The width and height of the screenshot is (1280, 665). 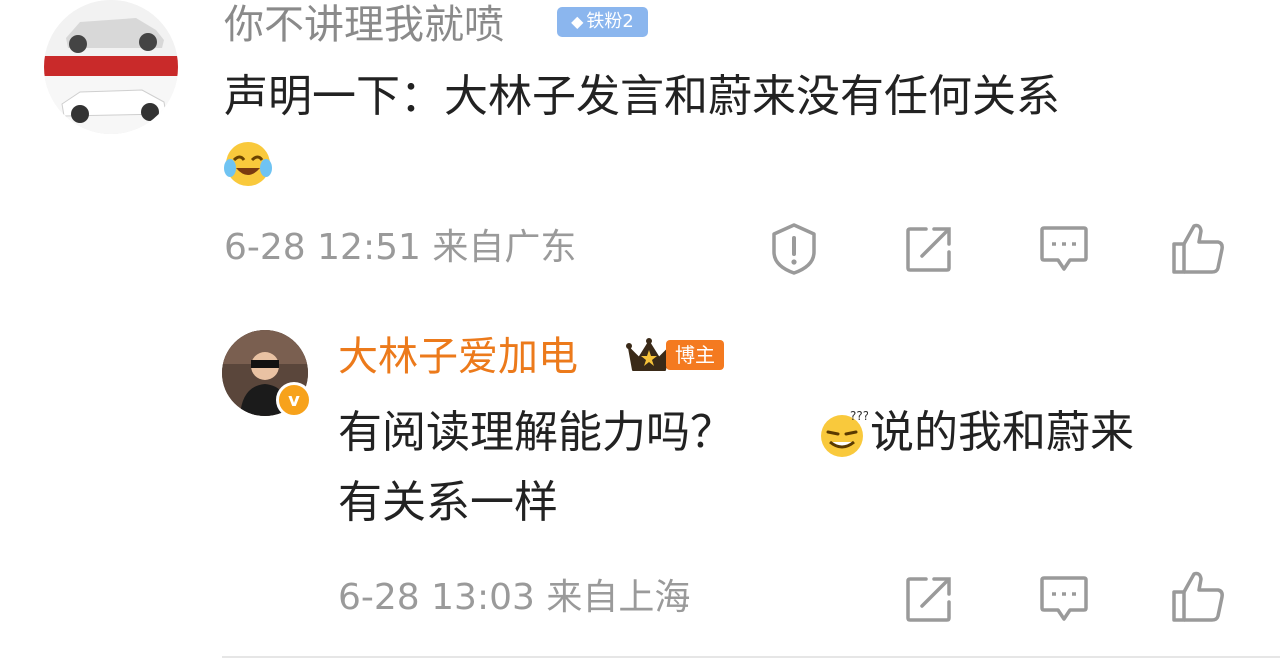 What do you see at coordinates (1198, 598) in the screenshot?
I see `reply-like-icon` at bounding box center [1198, 598].